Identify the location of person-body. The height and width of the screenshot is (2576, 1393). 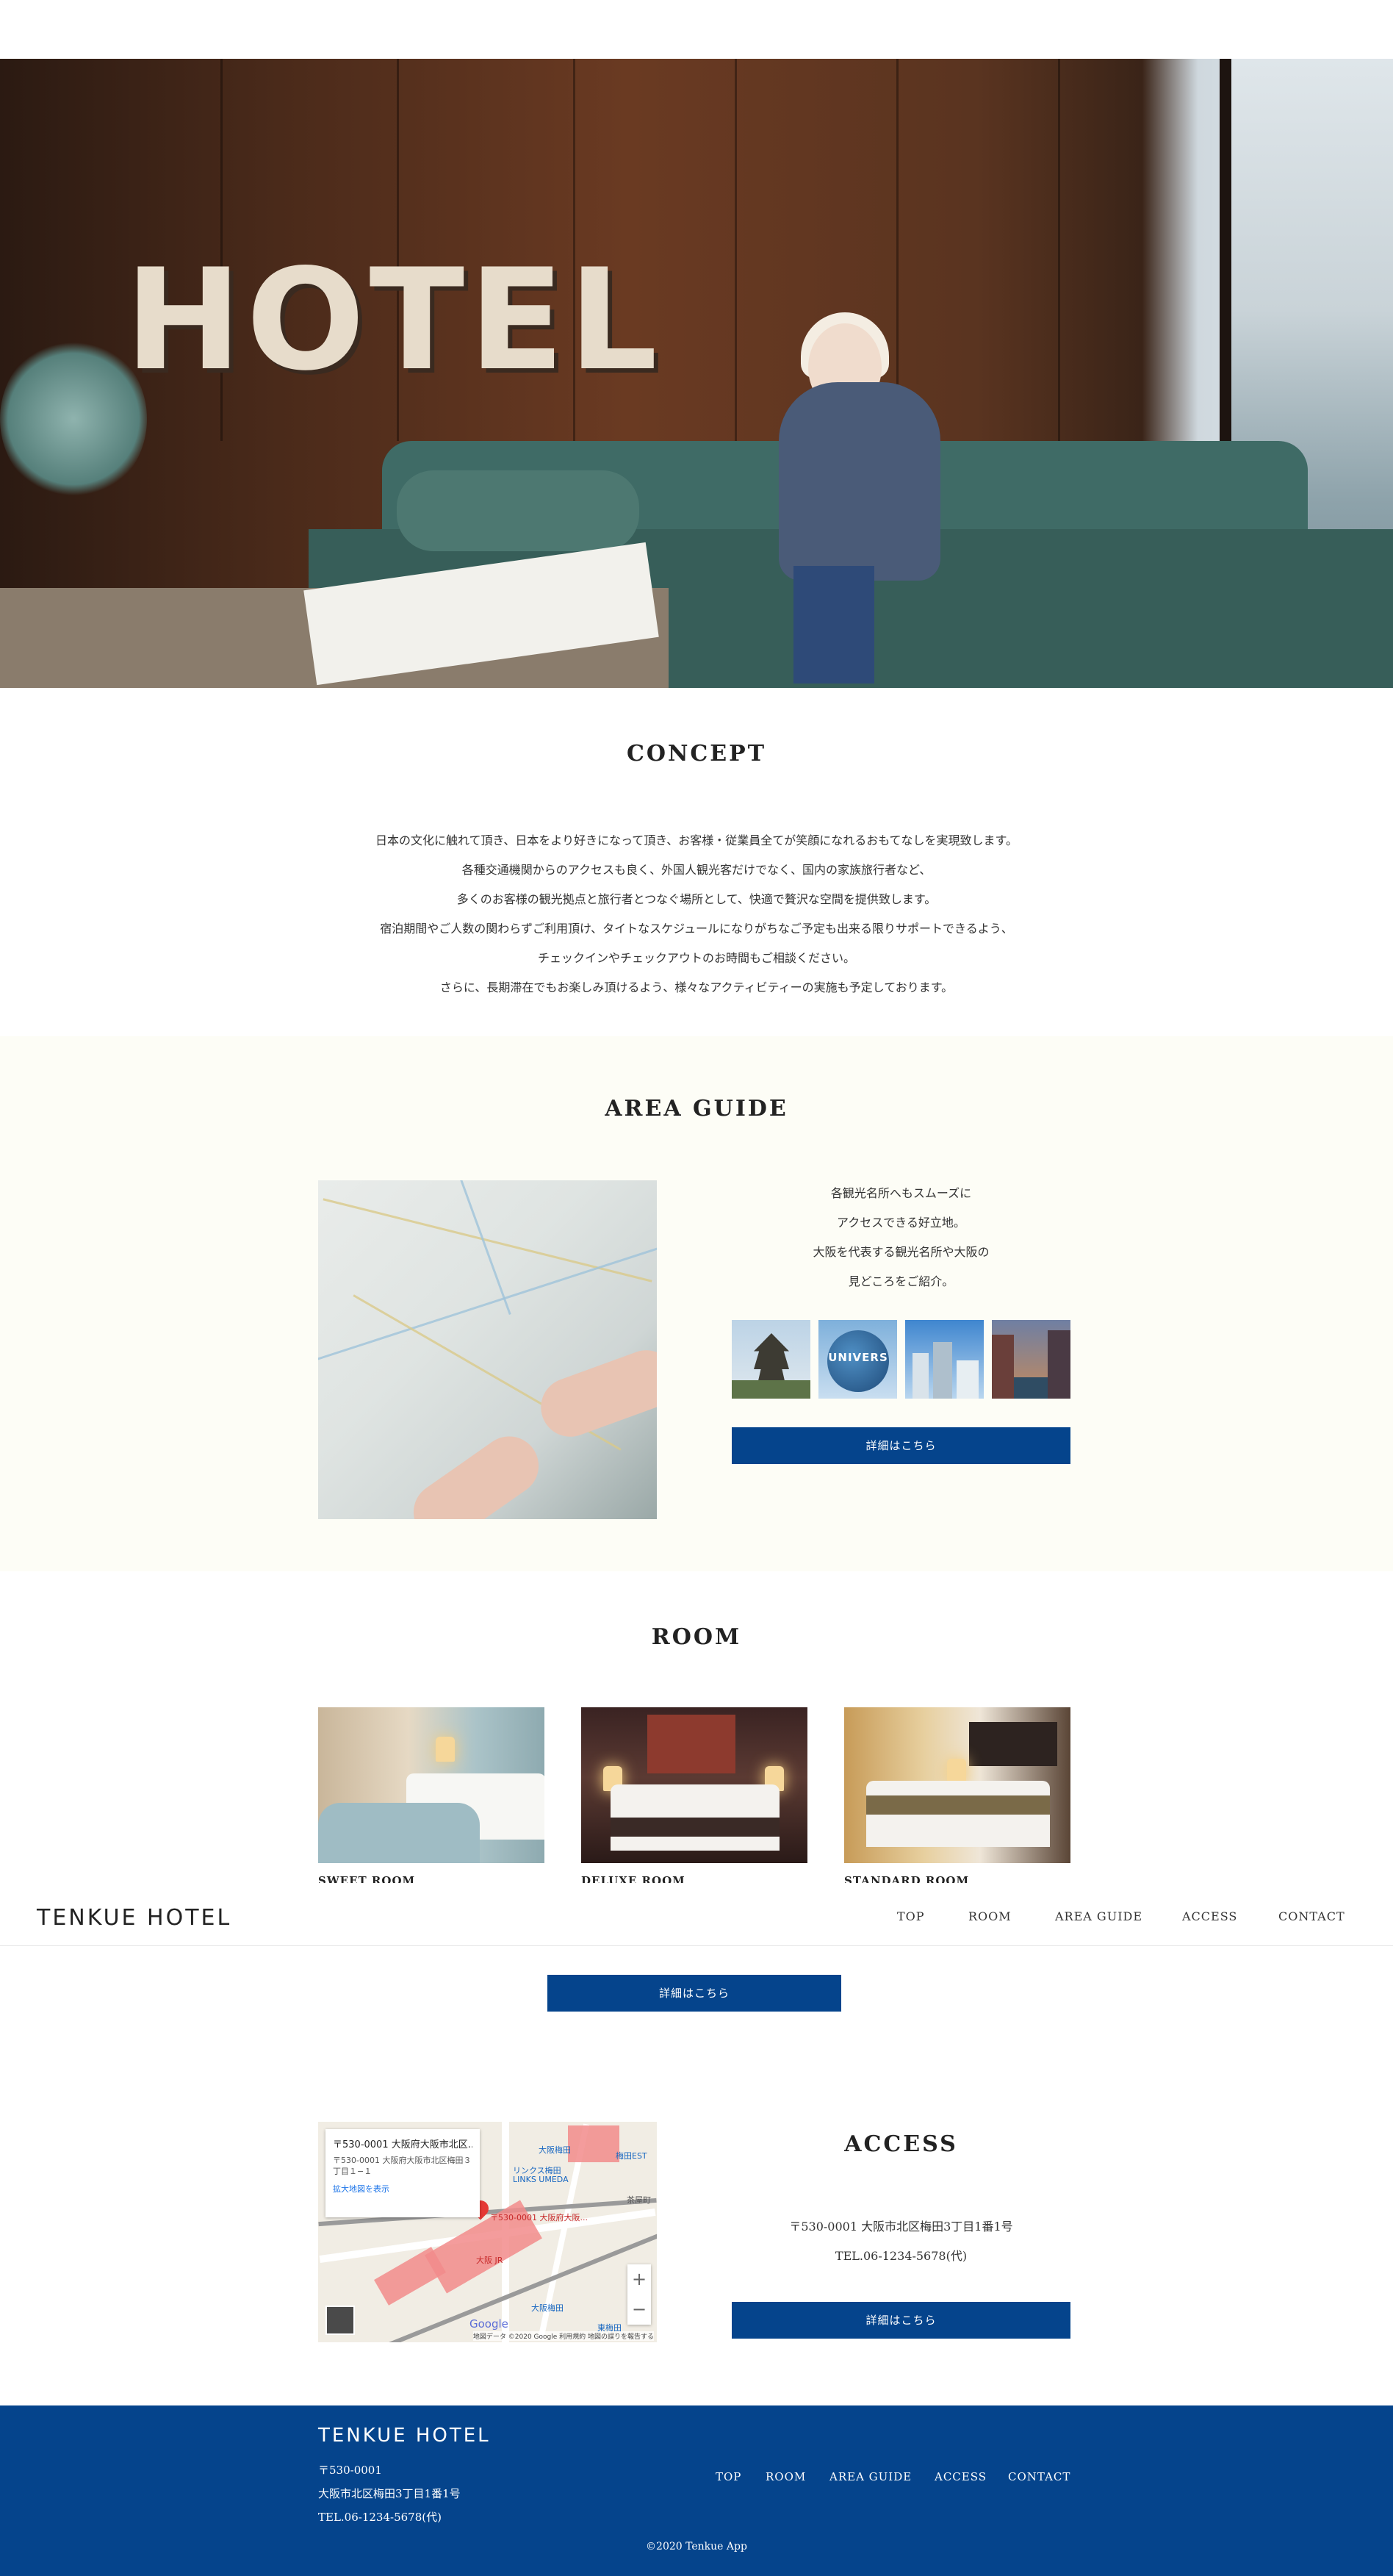
(859, 481).